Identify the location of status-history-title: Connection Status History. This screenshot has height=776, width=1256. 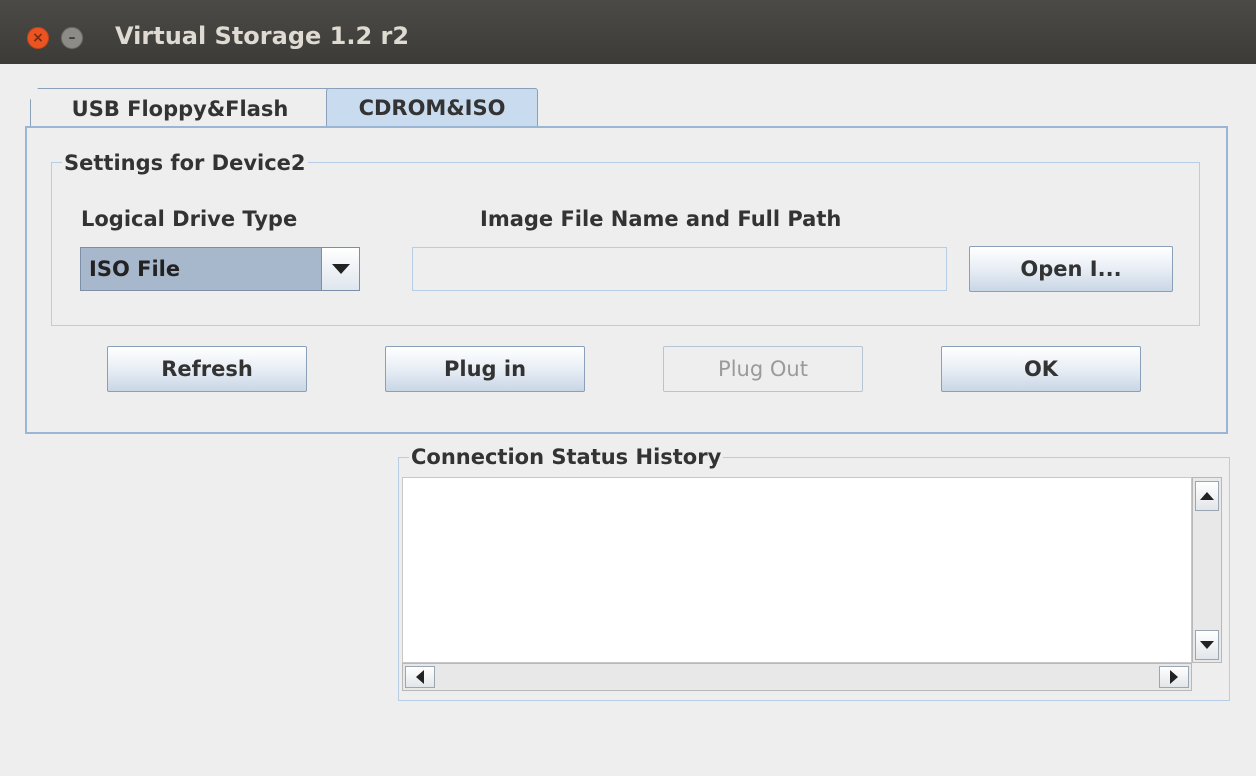
(566, 457).